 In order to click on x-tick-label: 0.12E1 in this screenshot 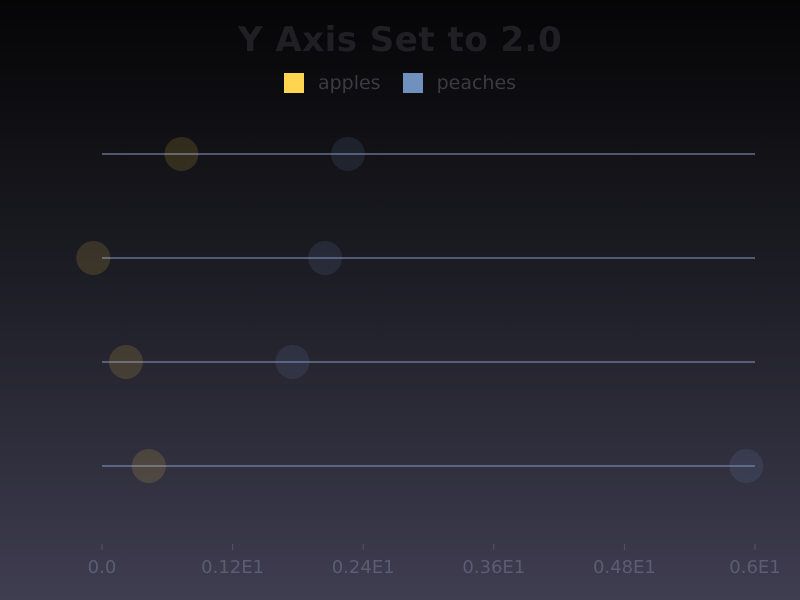, I will do `click(232, 567)`.